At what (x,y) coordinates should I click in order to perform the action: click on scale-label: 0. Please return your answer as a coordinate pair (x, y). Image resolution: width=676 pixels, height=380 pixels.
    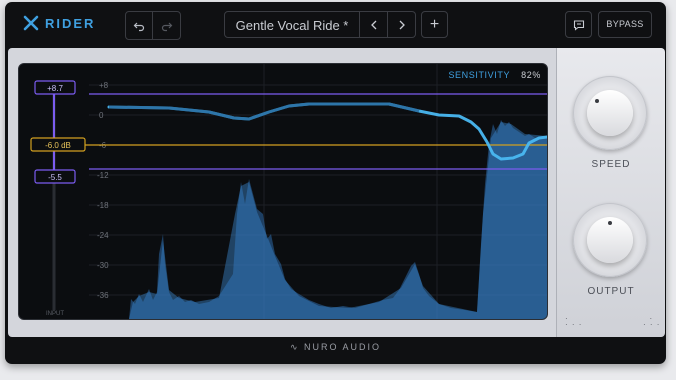
    Looking at the image, I should click on (101, 115).